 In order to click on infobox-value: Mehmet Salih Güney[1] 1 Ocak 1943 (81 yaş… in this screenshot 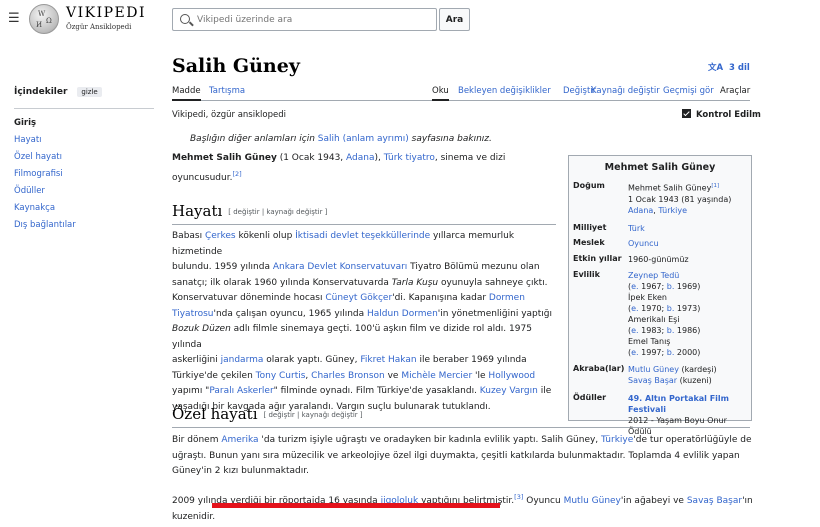, I will do `click(680, 199)`.